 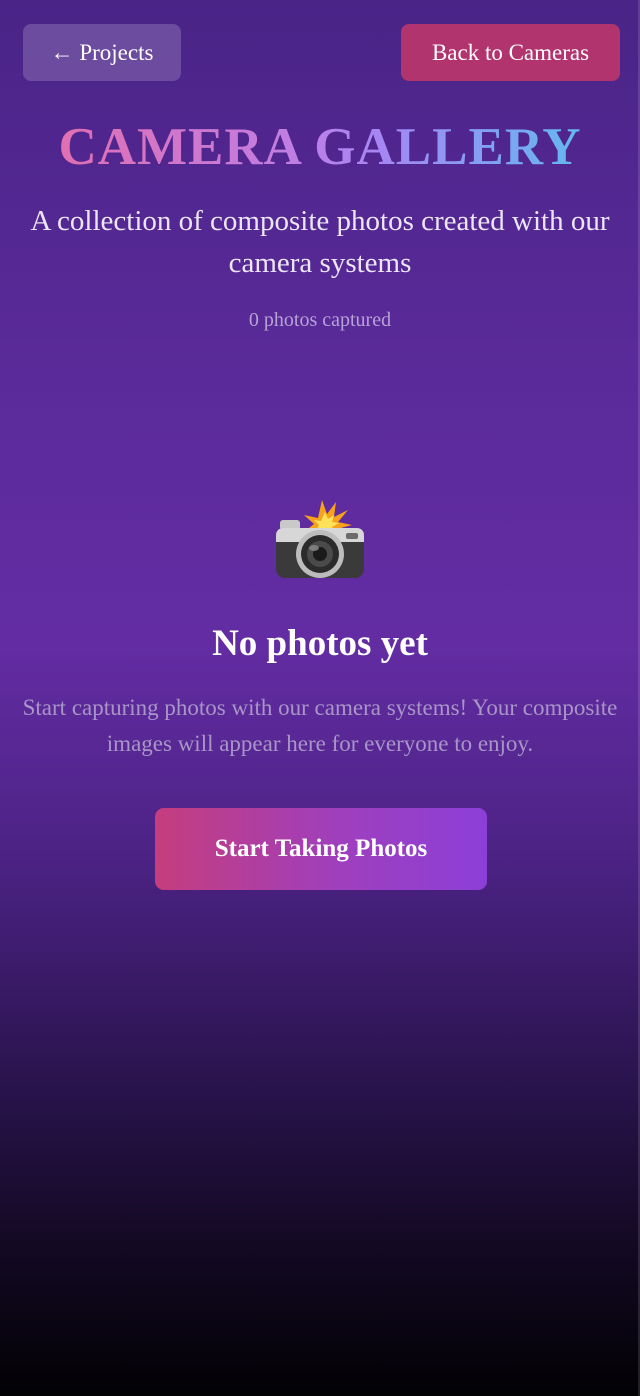 I want to click on camera-flash-icon, so click(x=320, y=540).